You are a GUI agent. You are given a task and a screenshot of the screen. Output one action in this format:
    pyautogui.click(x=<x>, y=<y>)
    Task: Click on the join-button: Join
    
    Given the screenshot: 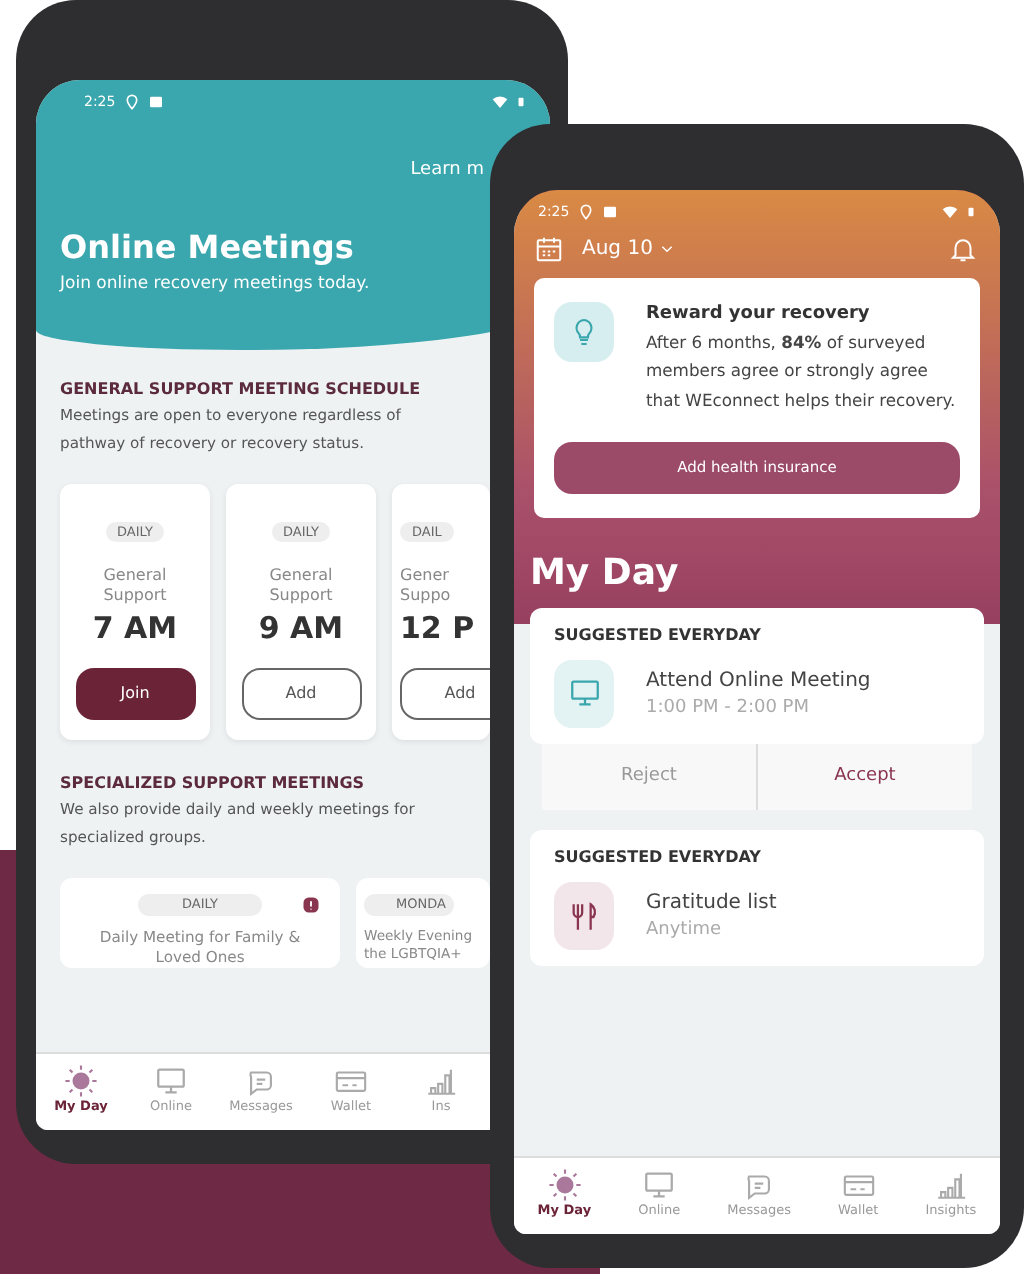 What is the action you would take?
    pyautogui.click(x=135, y=693)
    